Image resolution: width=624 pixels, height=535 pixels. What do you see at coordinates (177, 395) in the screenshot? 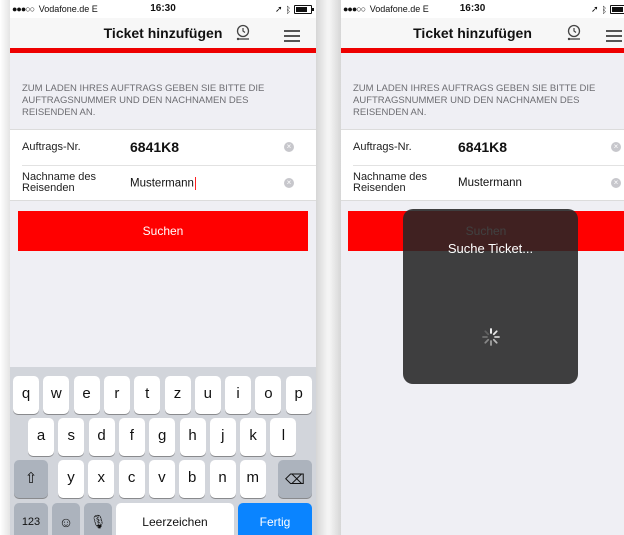
I see `key-z: z` at bounding box center [177, 395].